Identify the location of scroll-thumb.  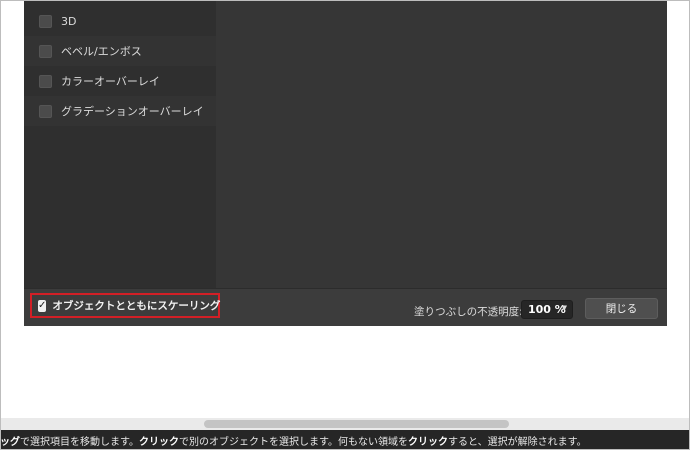
(356, 424).